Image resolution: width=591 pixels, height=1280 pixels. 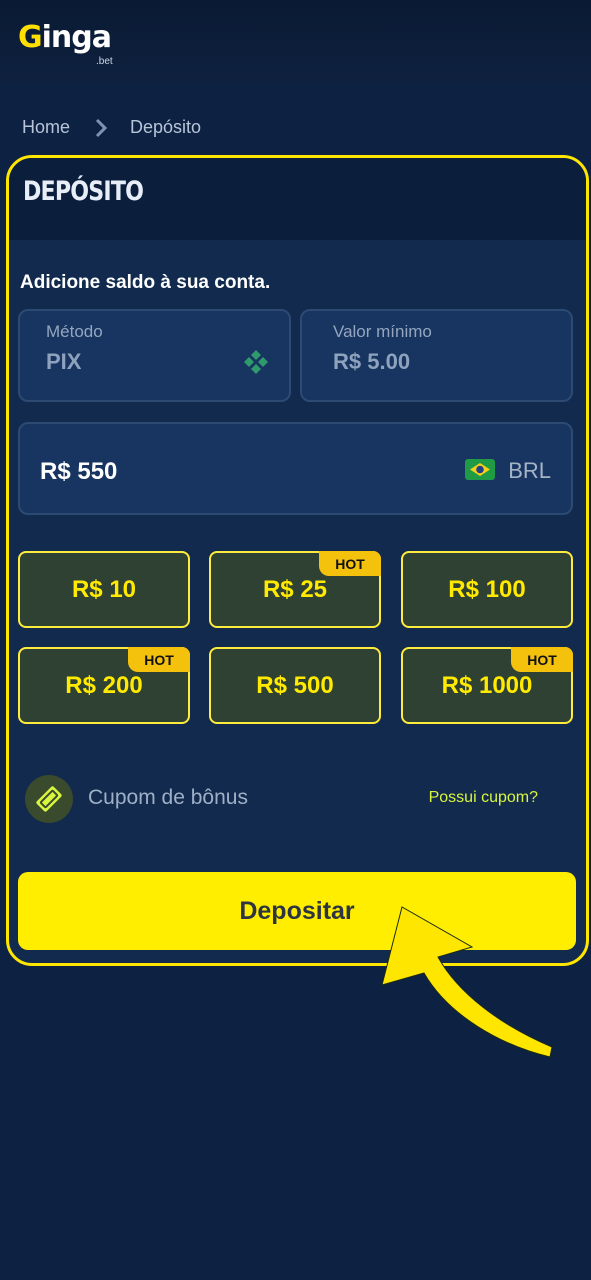 What do you see at coordinates (101, 127) in the screenshot?
I see `chevron-right-icon` at bounding box center [101, 127].